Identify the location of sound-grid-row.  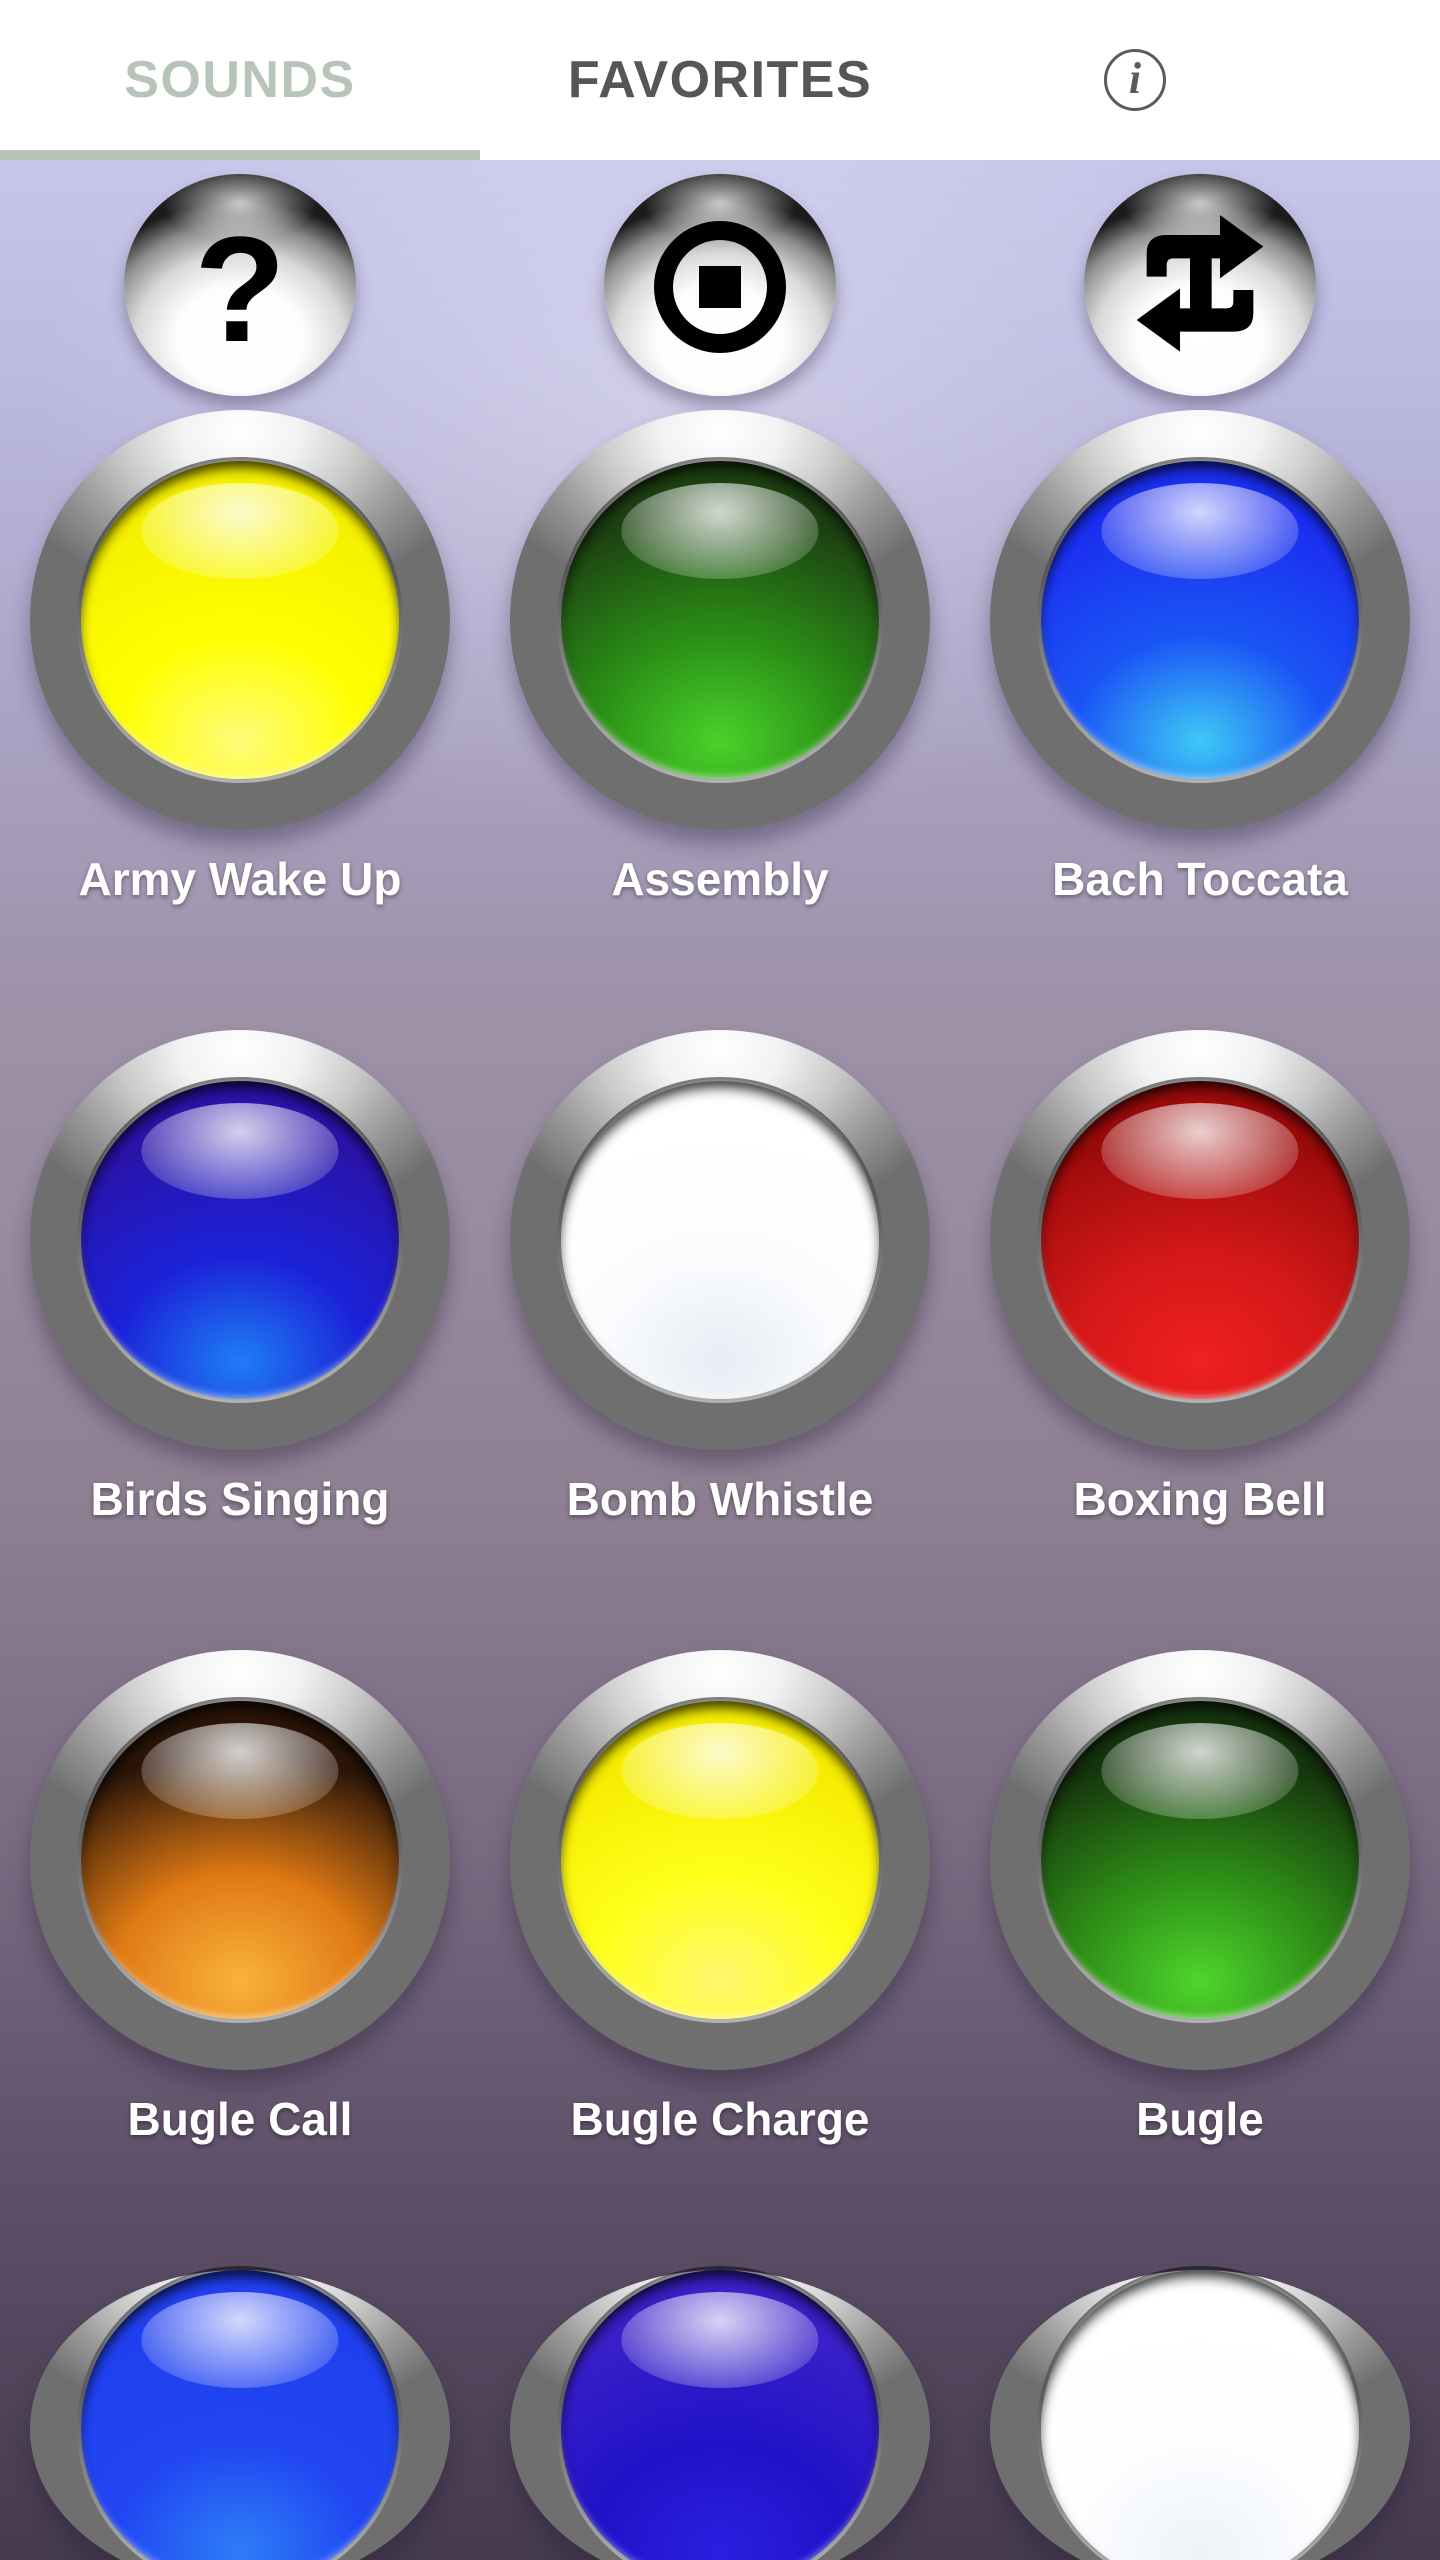
(720, 2415).